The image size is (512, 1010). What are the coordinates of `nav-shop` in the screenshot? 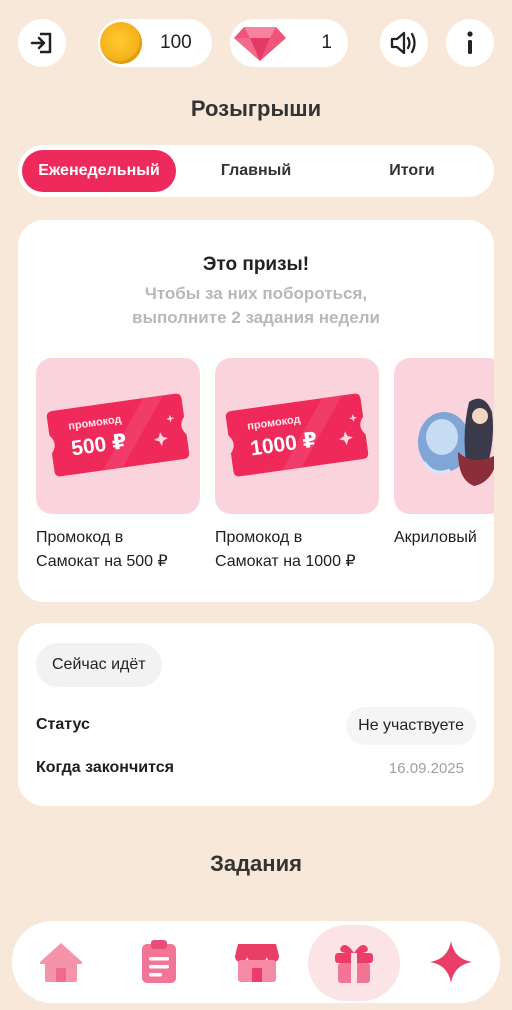 It's located at (257, 962).